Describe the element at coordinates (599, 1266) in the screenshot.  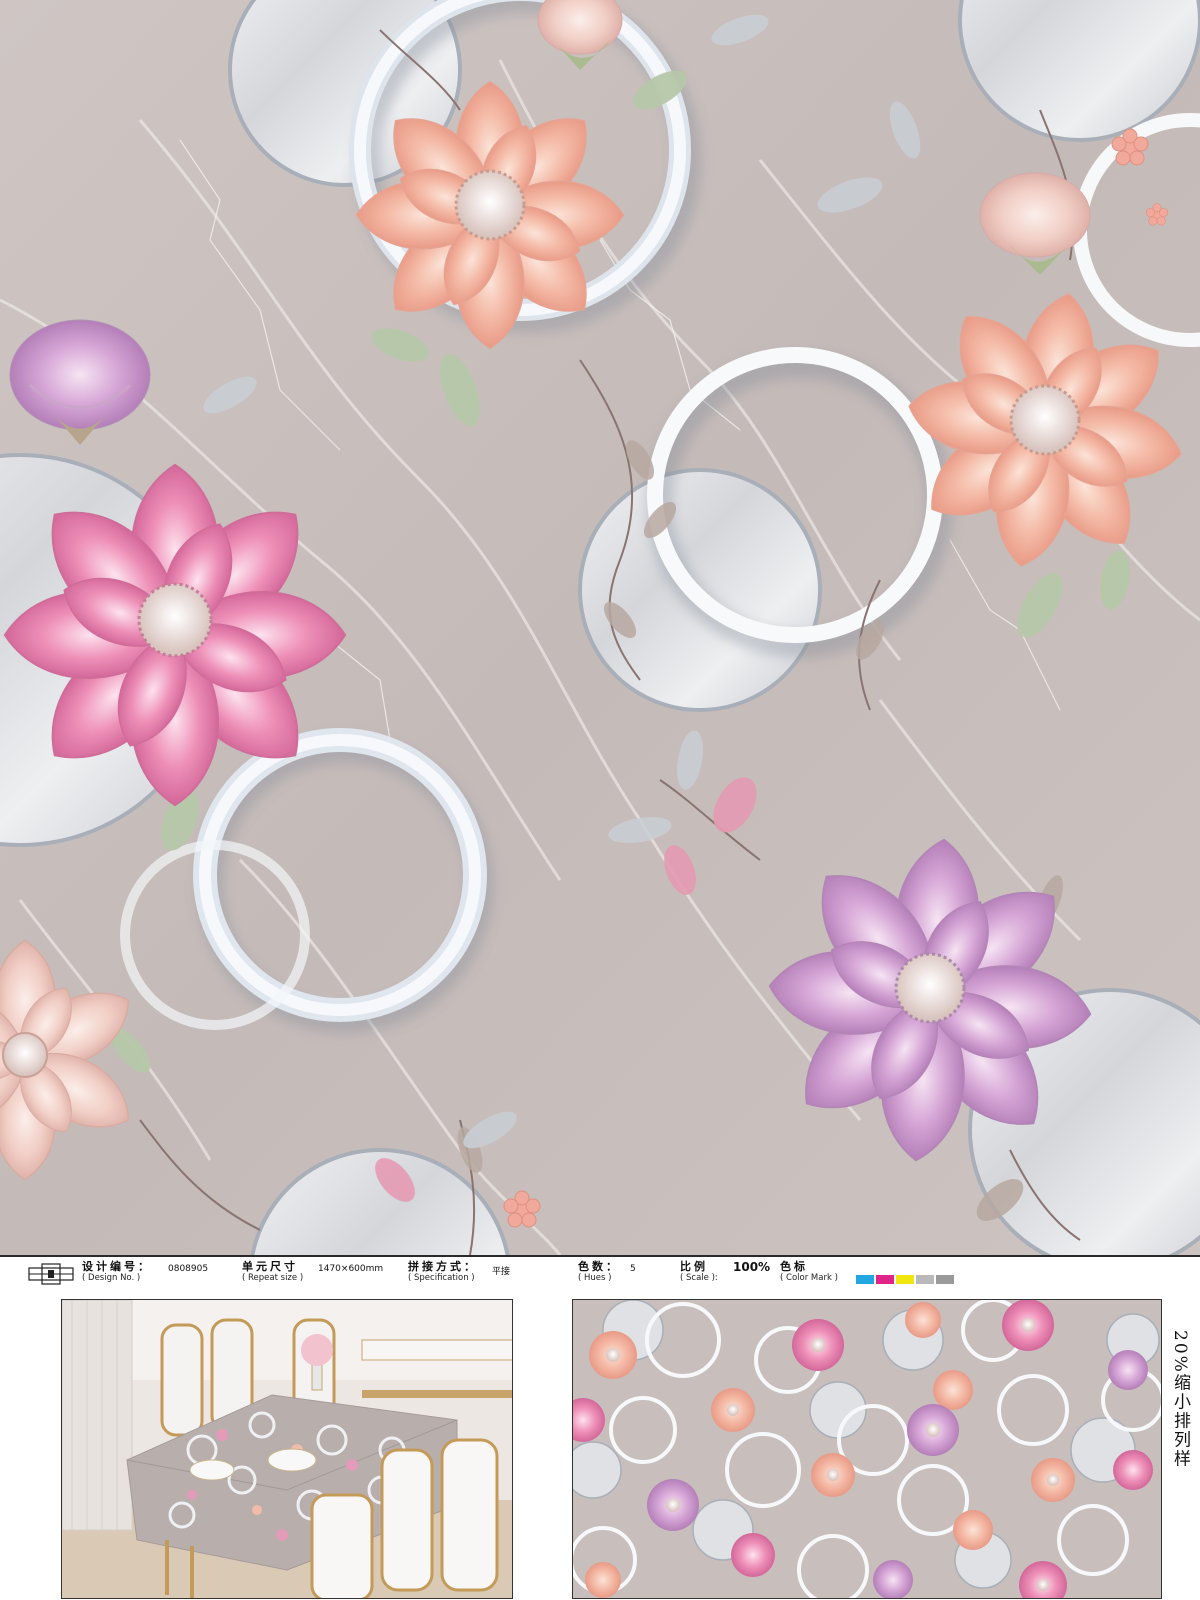
I see `hues-label-cn: 色数：` at that location.